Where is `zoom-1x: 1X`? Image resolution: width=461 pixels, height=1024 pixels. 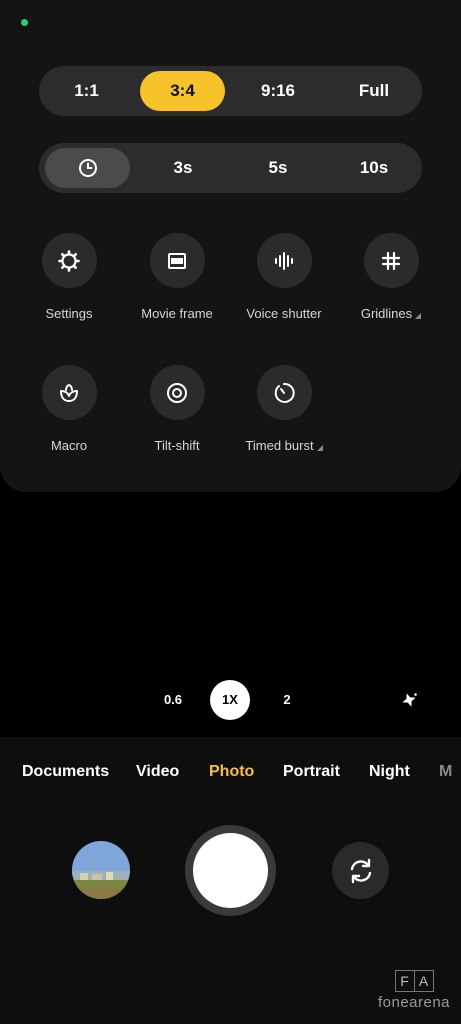 zoom-1x: 1X is located at coordinates (230, 700).